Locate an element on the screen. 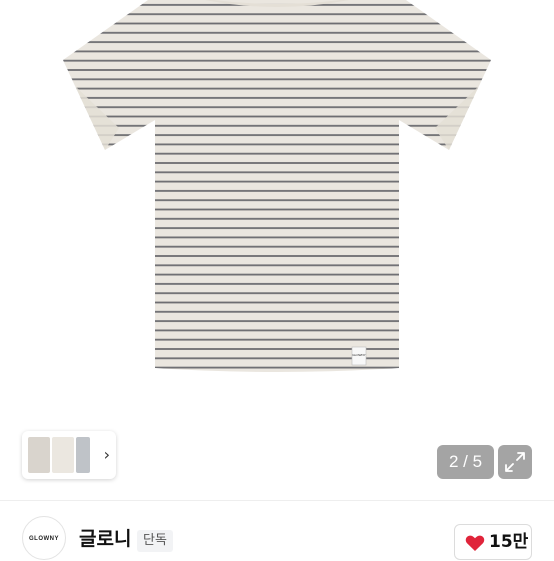 This screenshot has width=554, height=561. section-divider is located at coordinates (277, 500).